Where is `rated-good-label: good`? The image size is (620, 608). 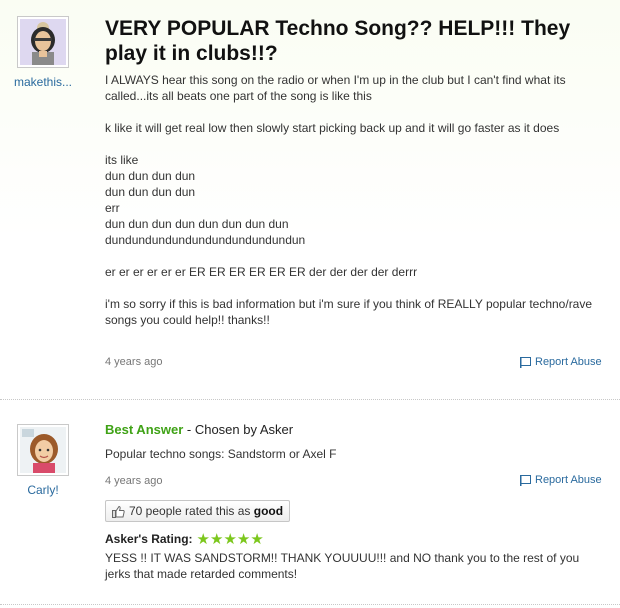
rated-good-label: good is located at coordinates (268, 511).